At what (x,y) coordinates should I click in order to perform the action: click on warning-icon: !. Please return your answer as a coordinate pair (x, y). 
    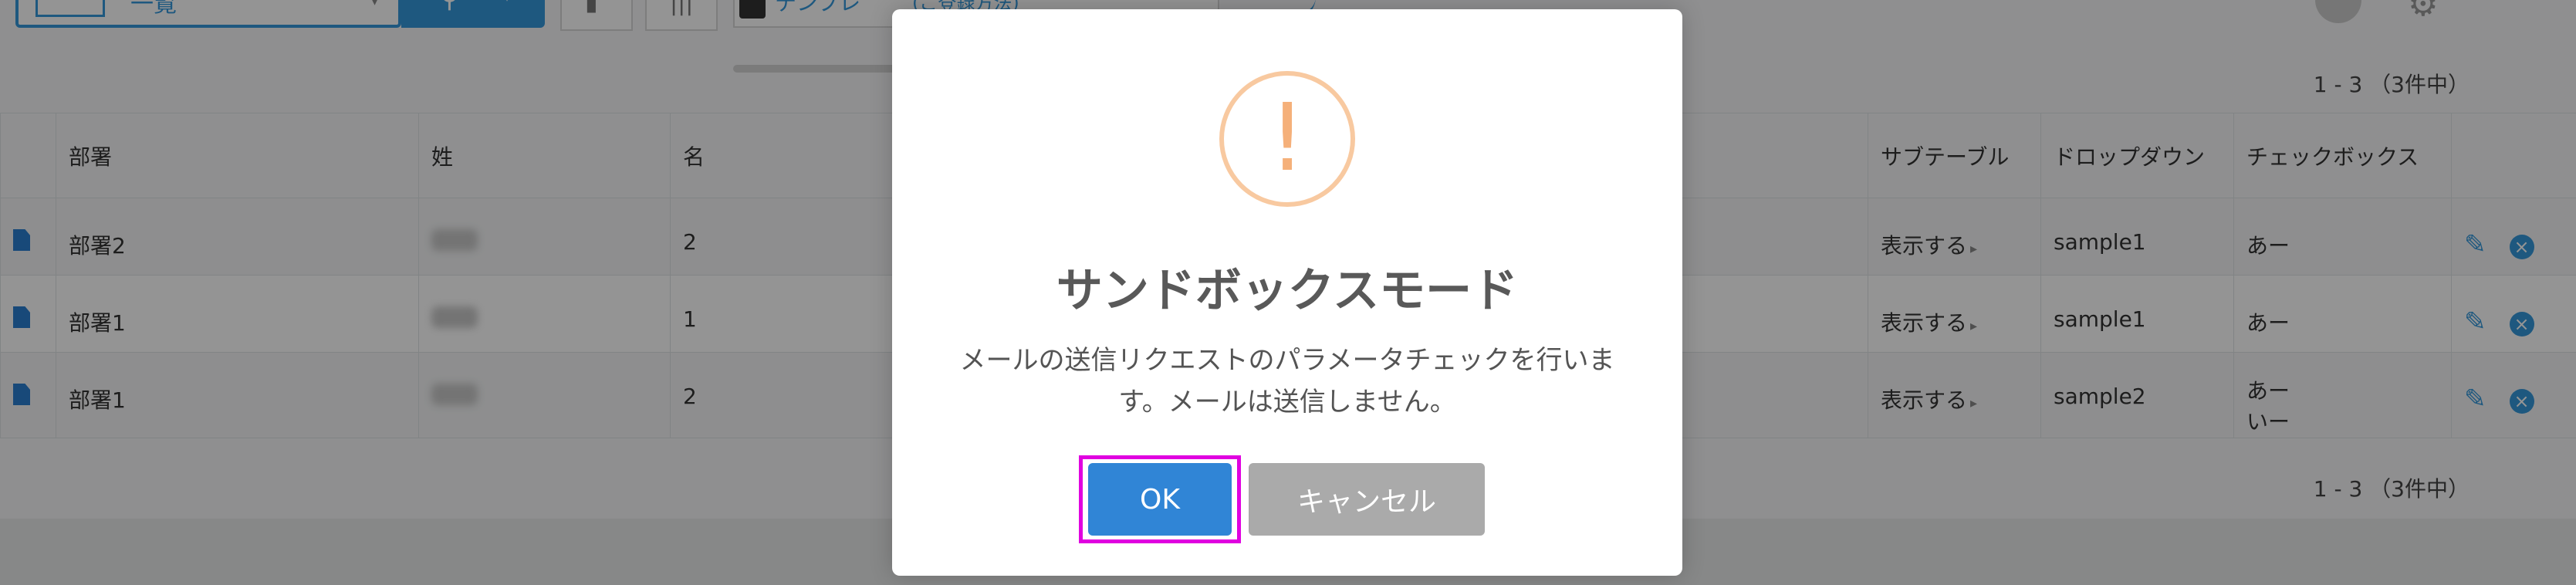
    Looking at the image, I should click on (1287, 139).